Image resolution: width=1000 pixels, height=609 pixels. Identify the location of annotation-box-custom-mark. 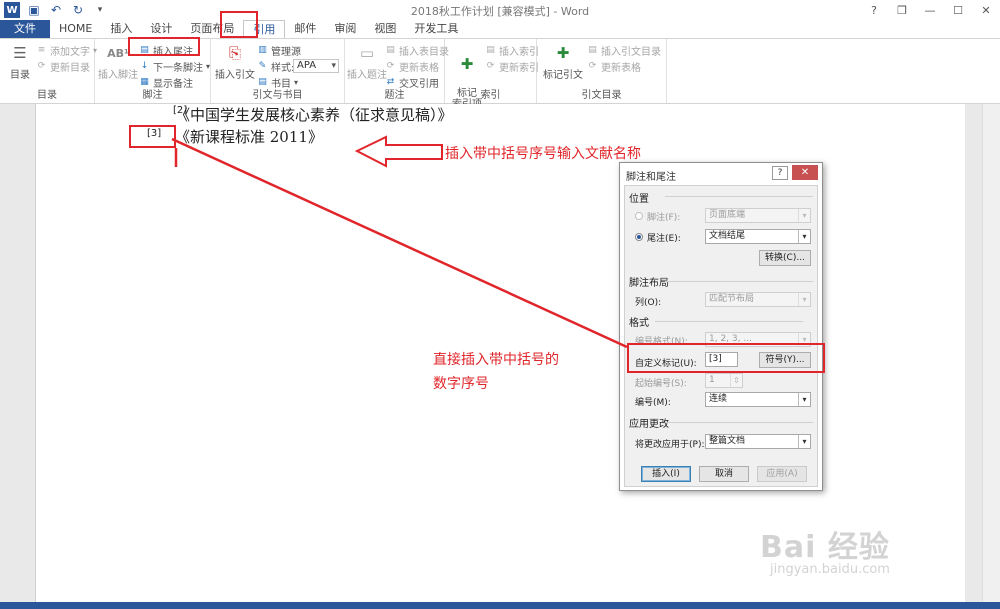
(726, 358).